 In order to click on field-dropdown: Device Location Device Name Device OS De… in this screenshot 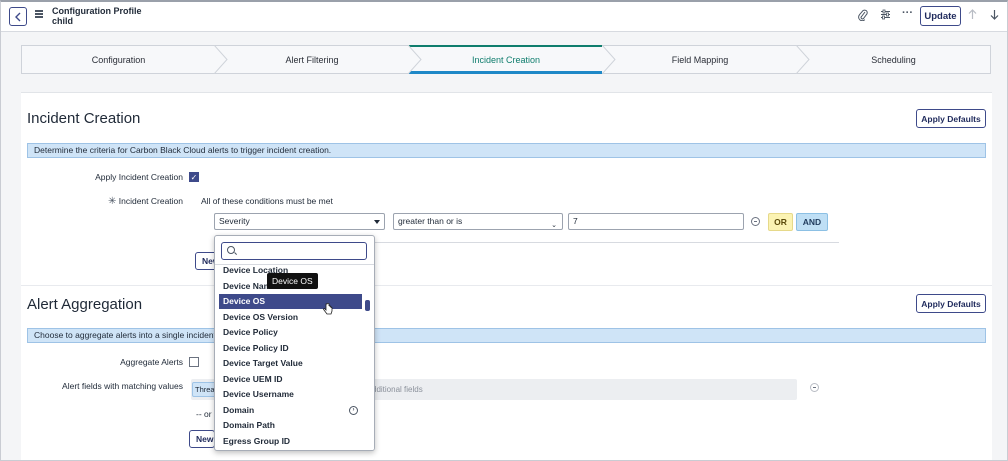, I will do `click(294, 343)`.